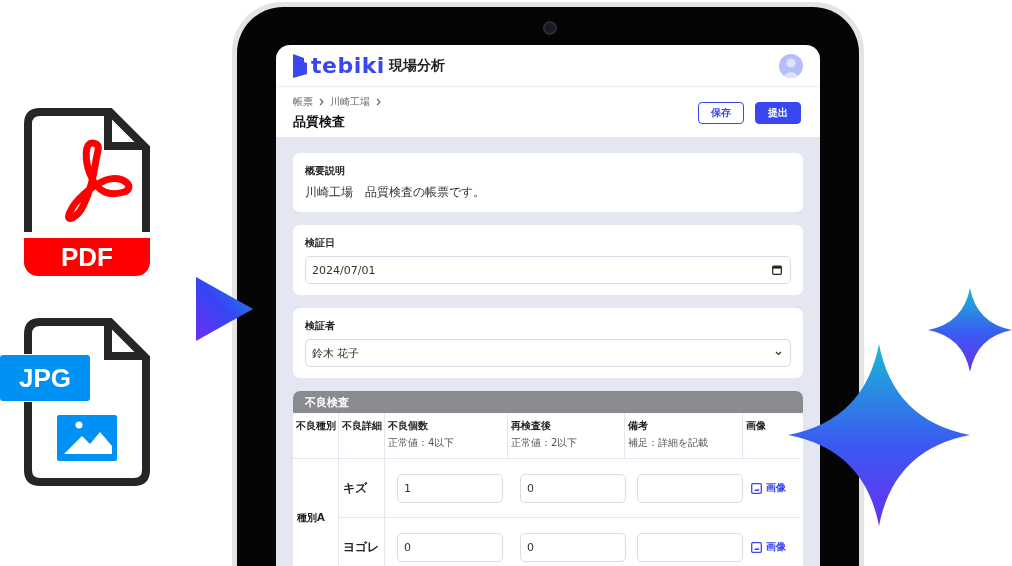 This screenshot has height=566, width=1012. I want to click on column-header: 不良詳細, so click(361, 426).